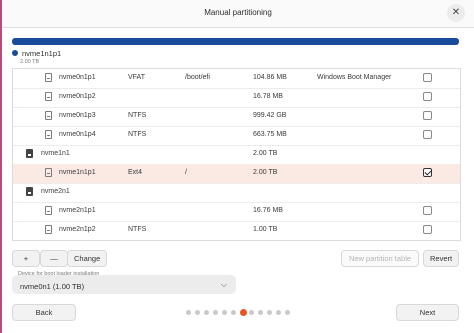 This screenshot has width=474, height=333. What do you see at coordinates (136, 77) in the screenshot?
I see `type-cell: VFAT` at bounding box center [136, 77].